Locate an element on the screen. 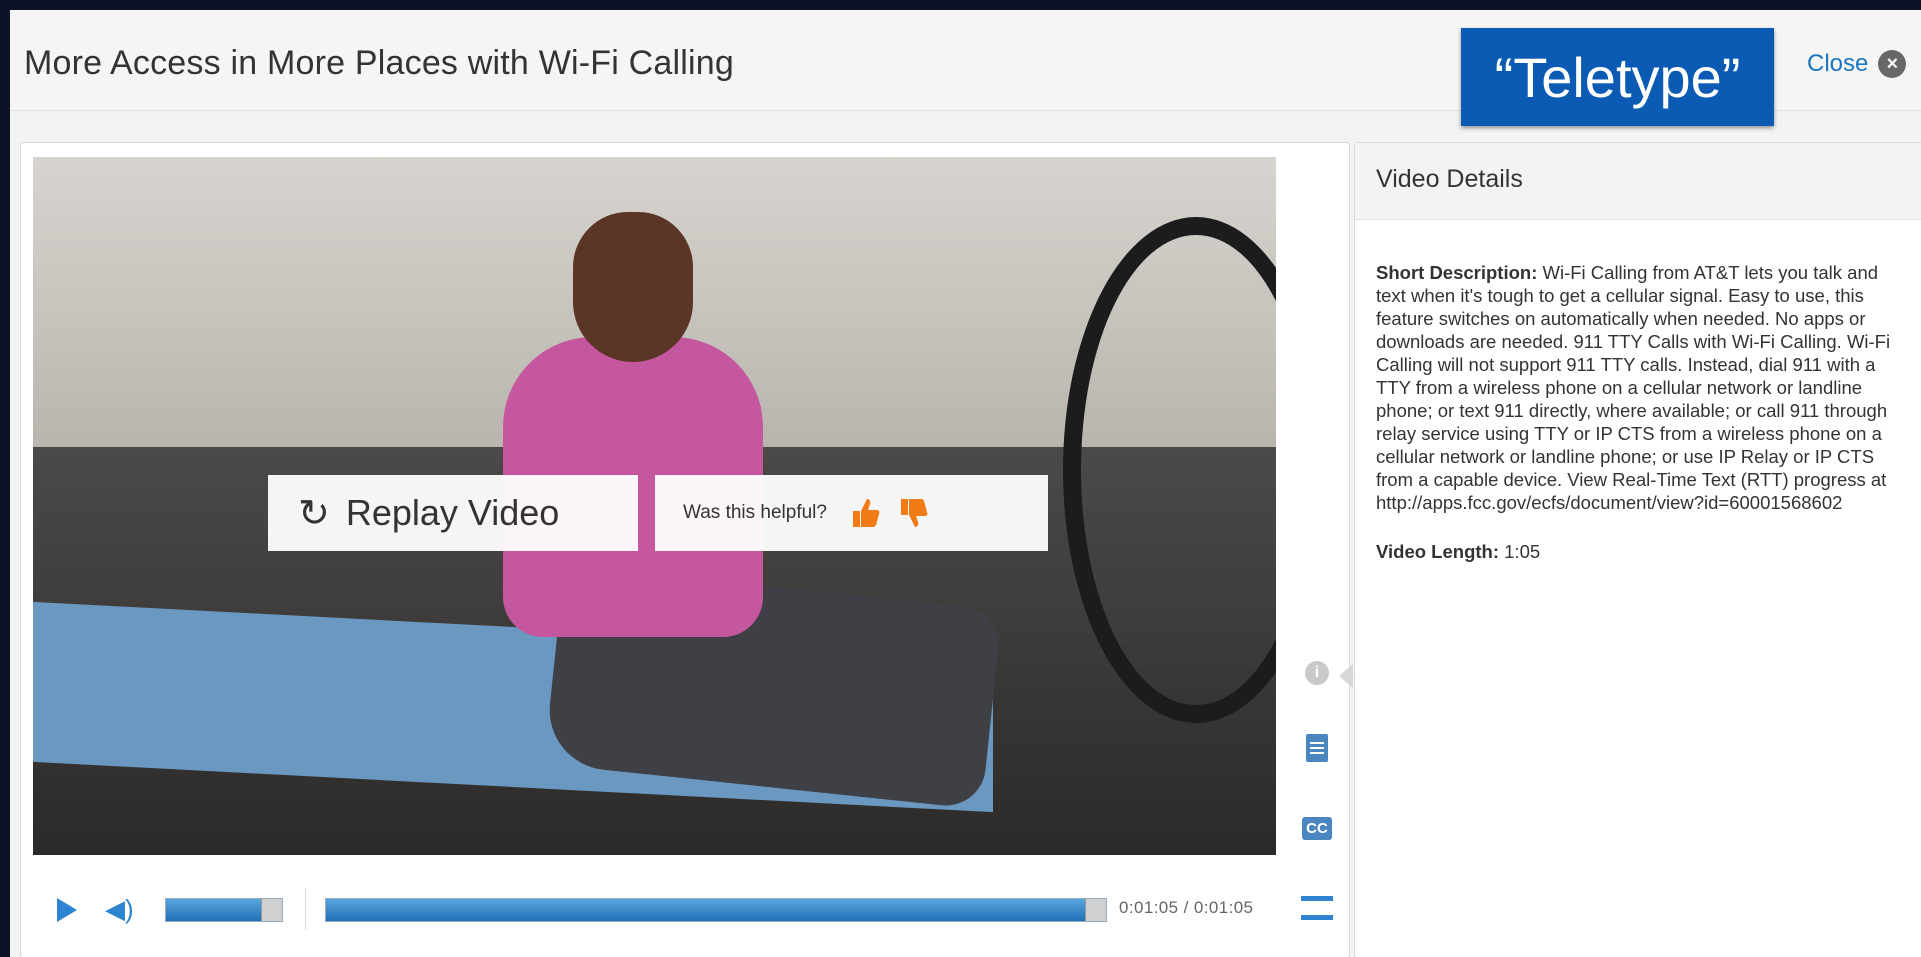  video-controls: ◀) 0:01:05 / 0:01:05 is located at coordinates (683, 908).